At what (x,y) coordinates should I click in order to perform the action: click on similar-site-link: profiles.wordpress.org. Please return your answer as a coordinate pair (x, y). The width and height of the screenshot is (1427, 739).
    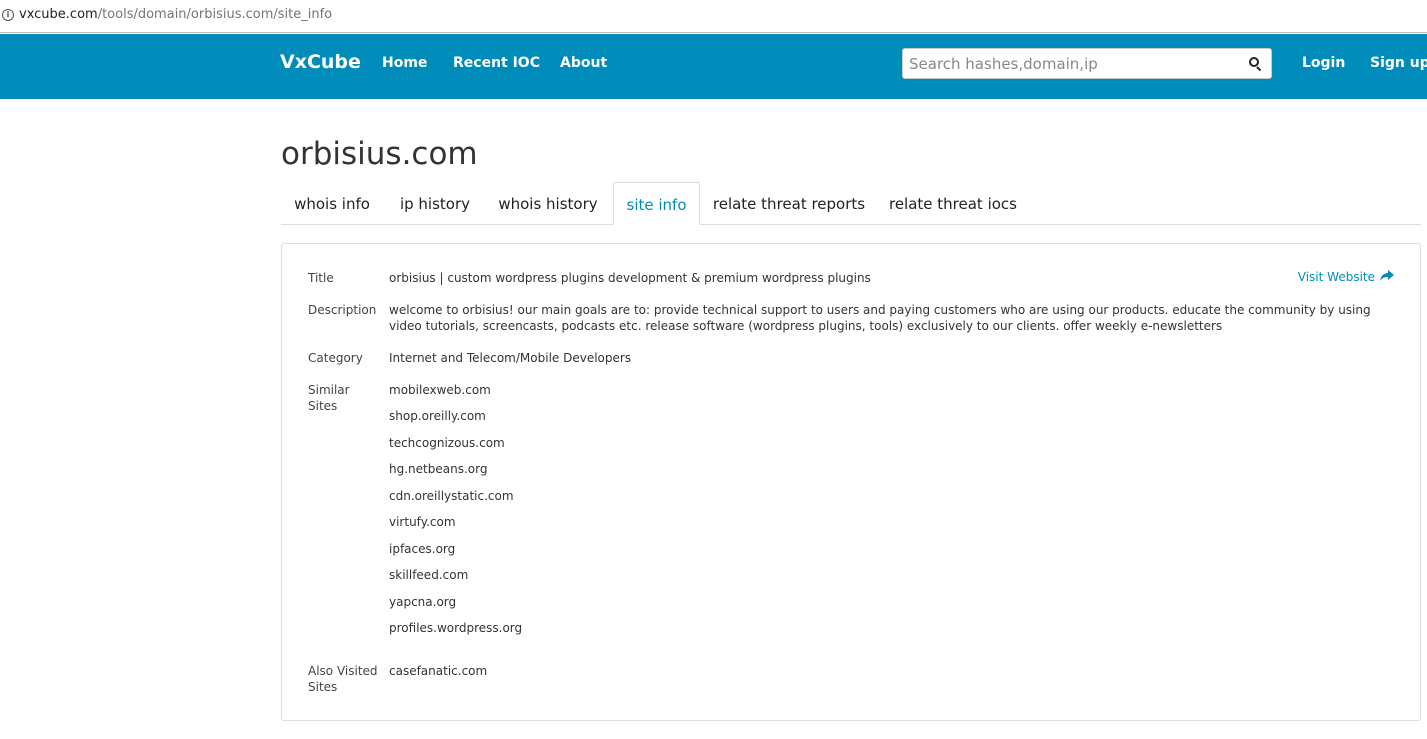
    Looking at the image, I should click on (455, 628).